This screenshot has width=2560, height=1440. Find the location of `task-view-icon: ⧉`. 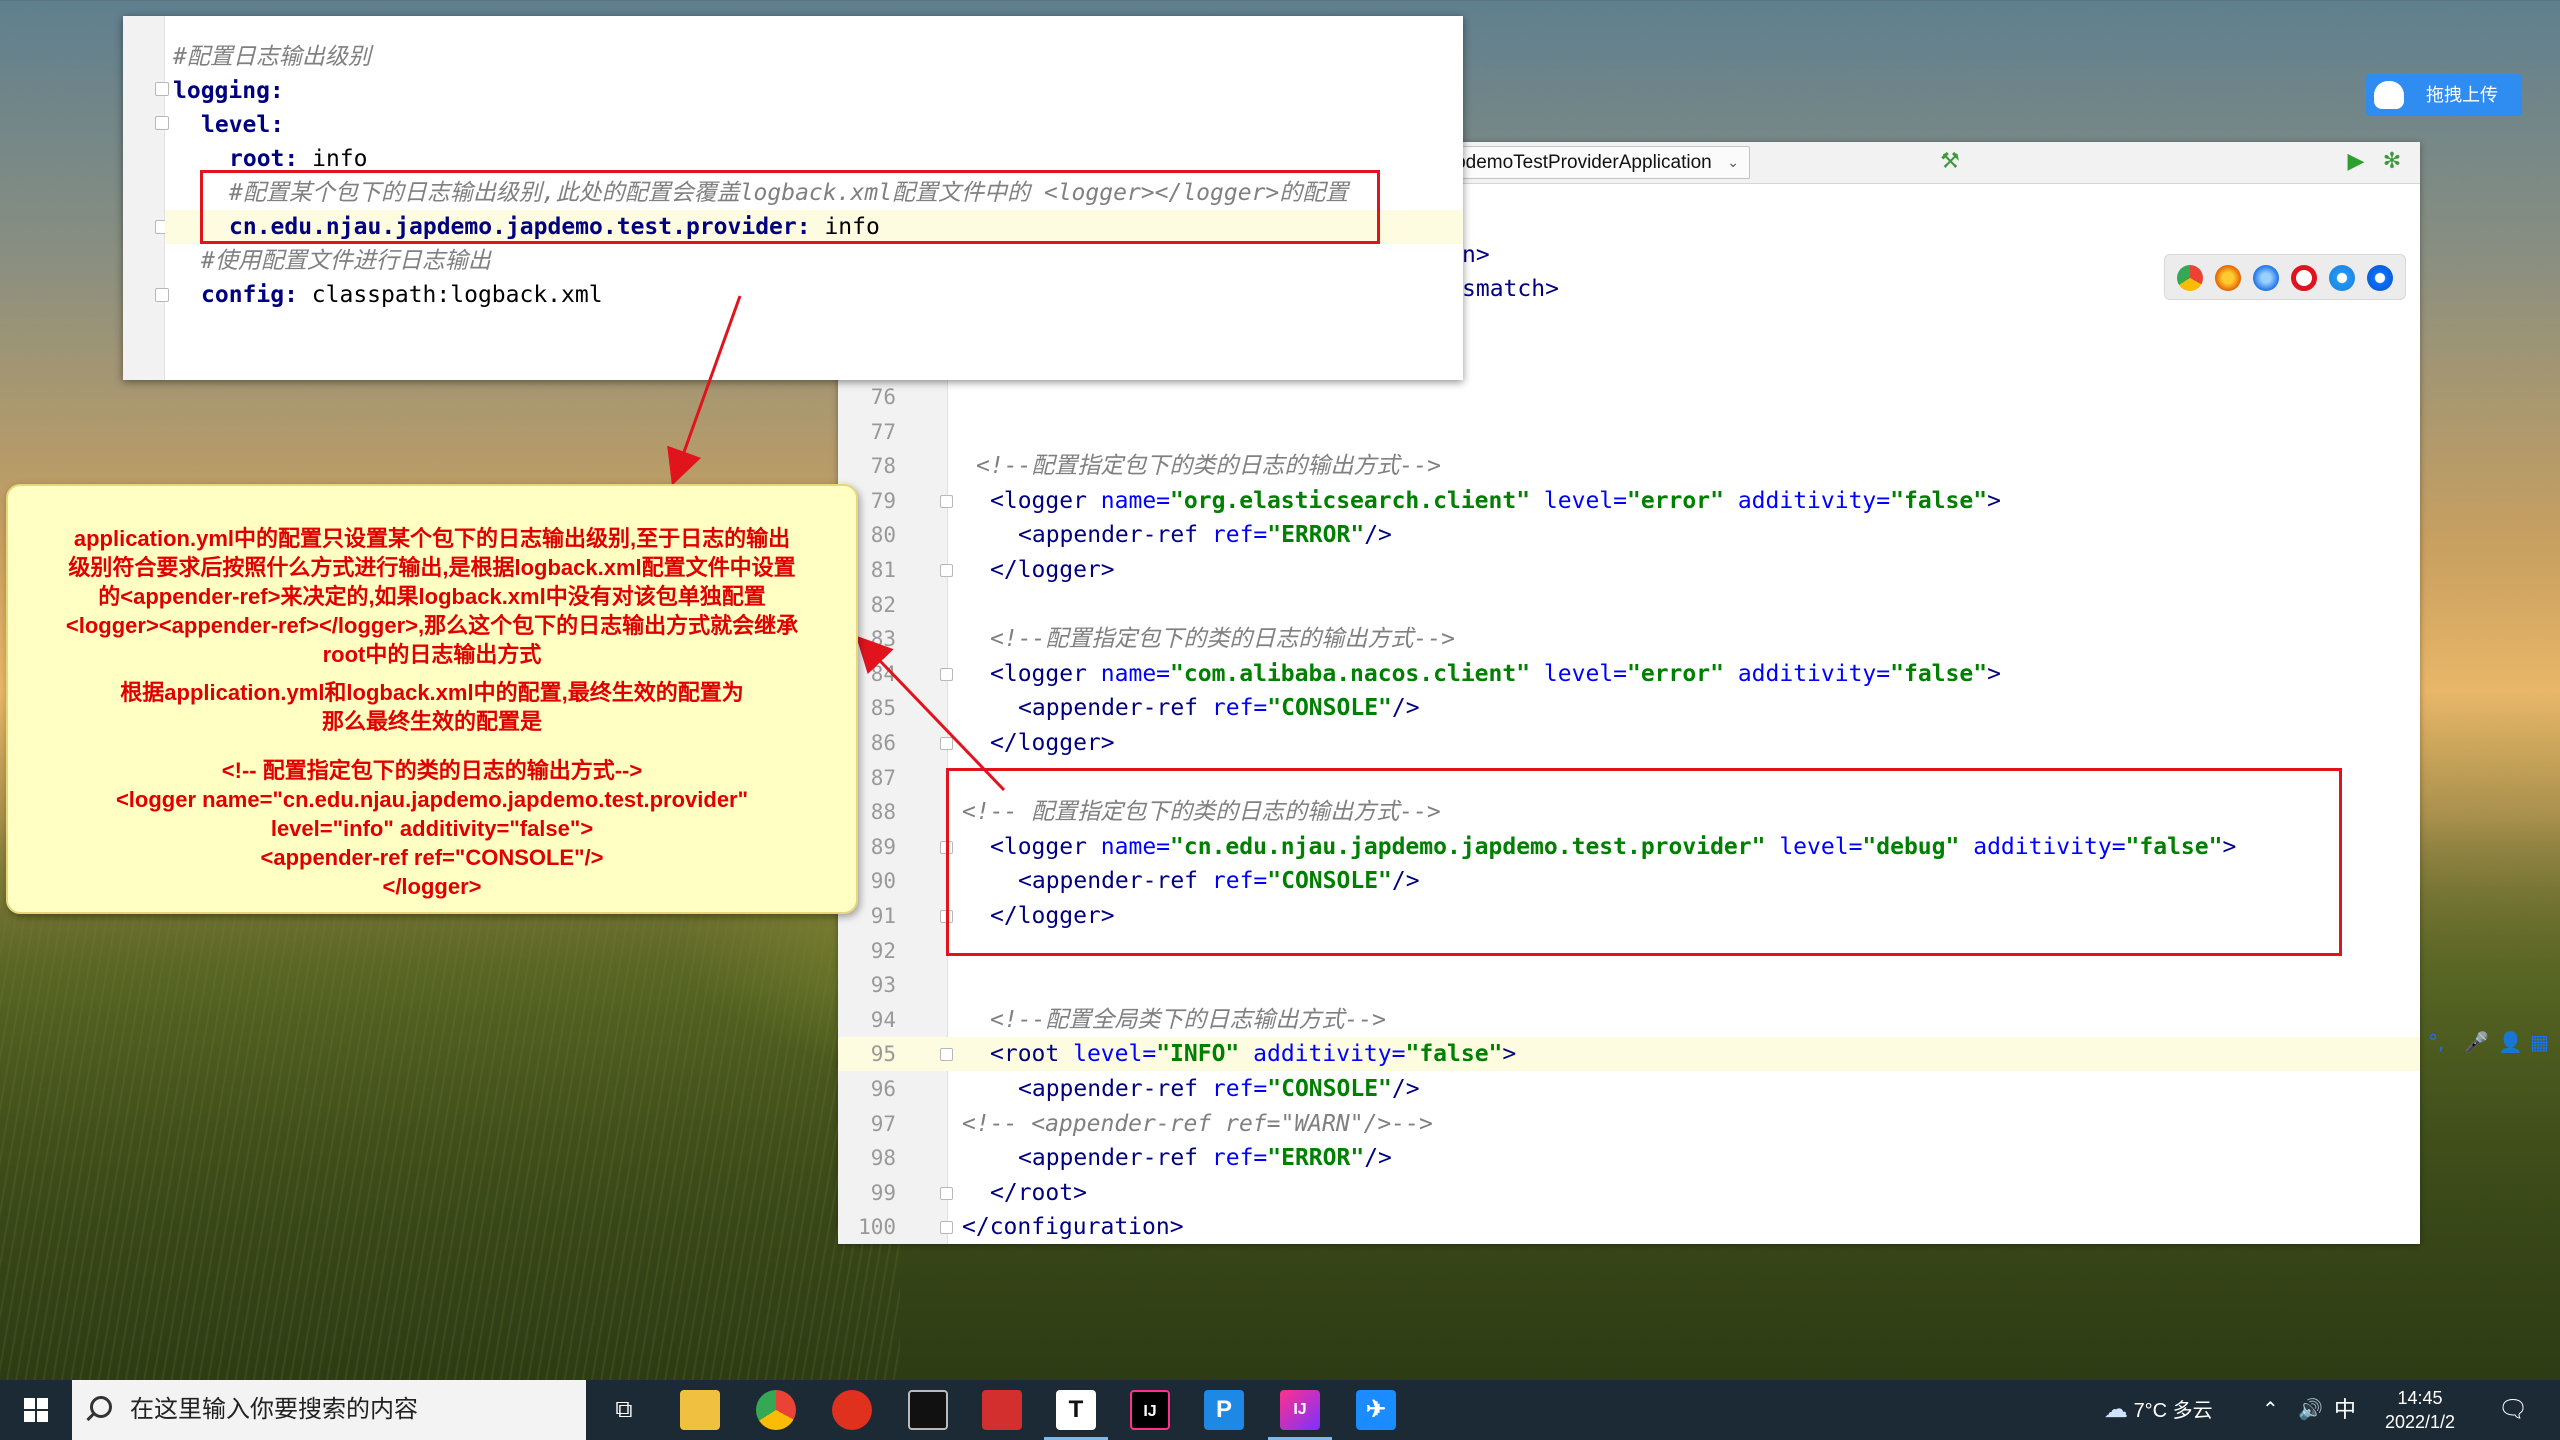

task-view-icon: ⧉ is located at coordinates (624, 1410).